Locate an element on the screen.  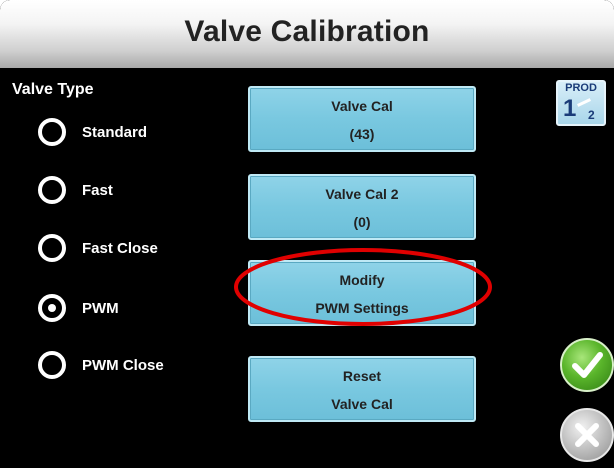
radio-option-pwm-close: PWM Close is located at coordinates (101, 365).